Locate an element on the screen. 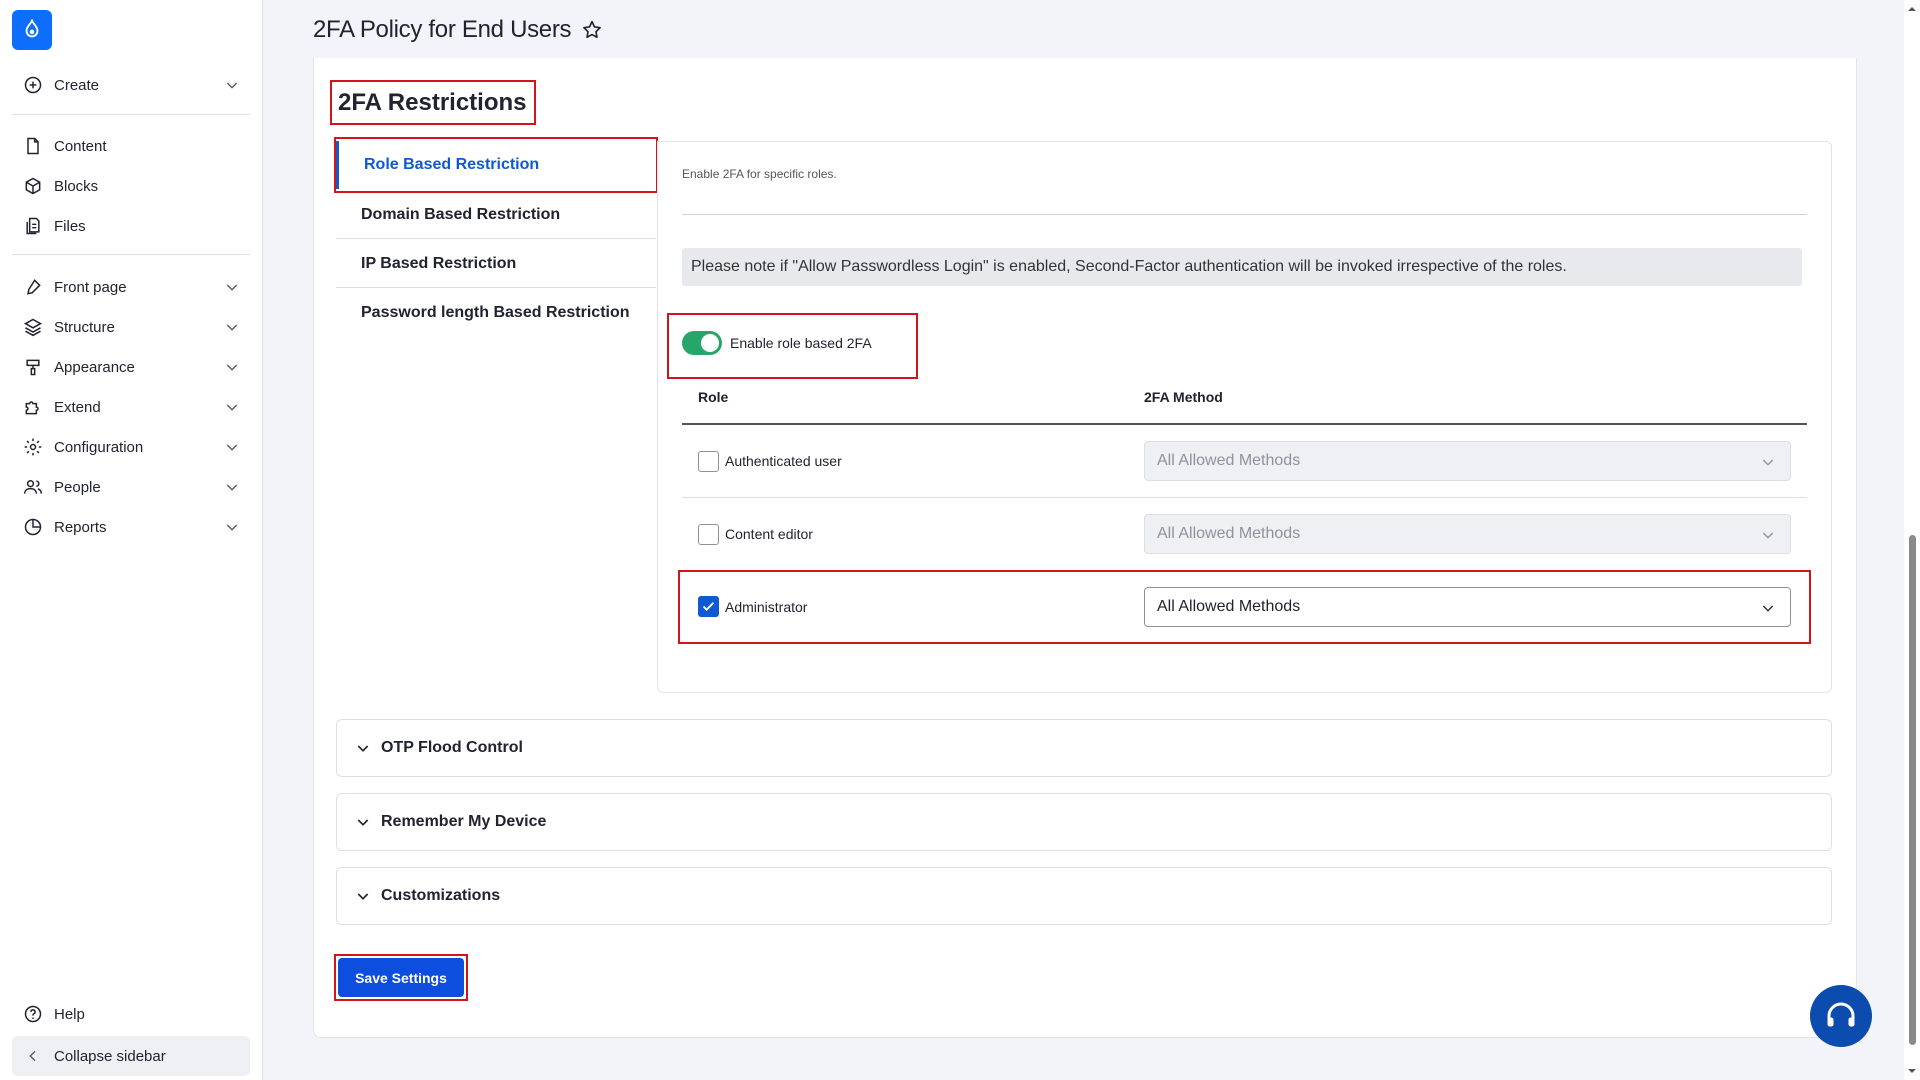 This screenshot has height=1080, width=1920. toggle-knob is located at coordinates (710, 343).